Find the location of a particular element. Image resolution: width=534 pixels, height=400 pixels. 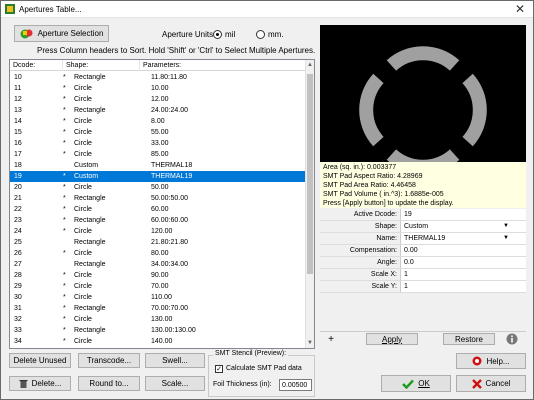

table-row: 24 * Circle 120.00 is located at coordinates (158, 231).